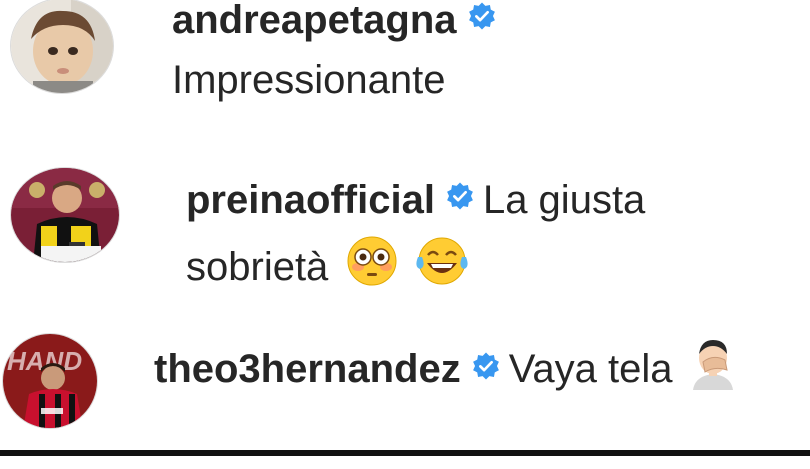 The width and height of the screenshot is (810, 469). I want to click on milan-player-avatar-icon: HAND, so click(50, 381).